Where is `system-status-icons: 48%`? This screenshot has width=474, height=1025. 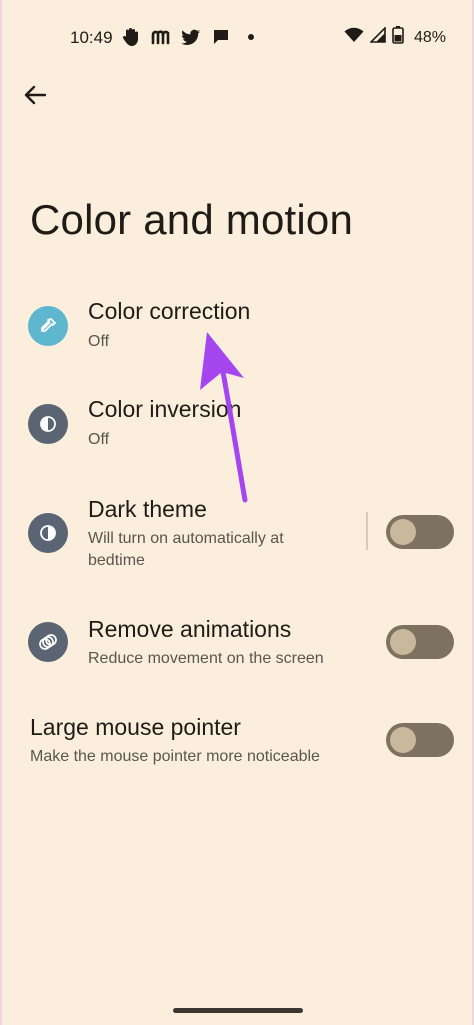
system-status-icons: 48% is located at coordinates (395, 37).